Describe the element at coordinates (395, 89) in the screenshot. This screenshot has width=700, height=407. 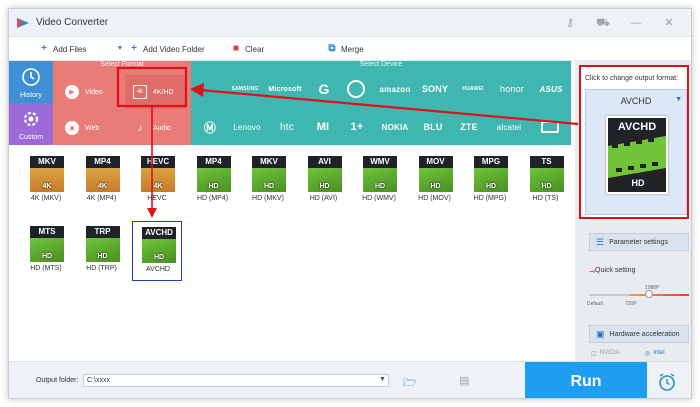
I see `brand-amazon: amazon` at that location.